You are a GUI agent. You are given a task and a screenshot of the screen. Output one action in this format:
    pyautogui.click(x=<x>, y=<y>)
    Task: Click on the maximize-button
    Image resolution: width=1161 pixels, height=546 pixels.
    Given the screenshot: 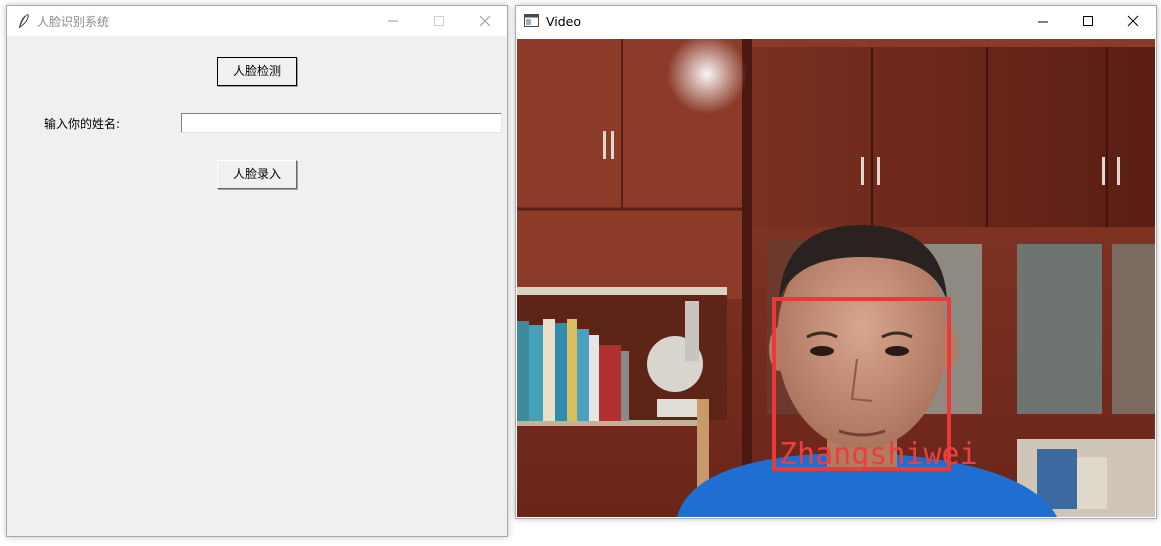 What is the action you would take?
    pyautogui.click(x=439, y=21)
    